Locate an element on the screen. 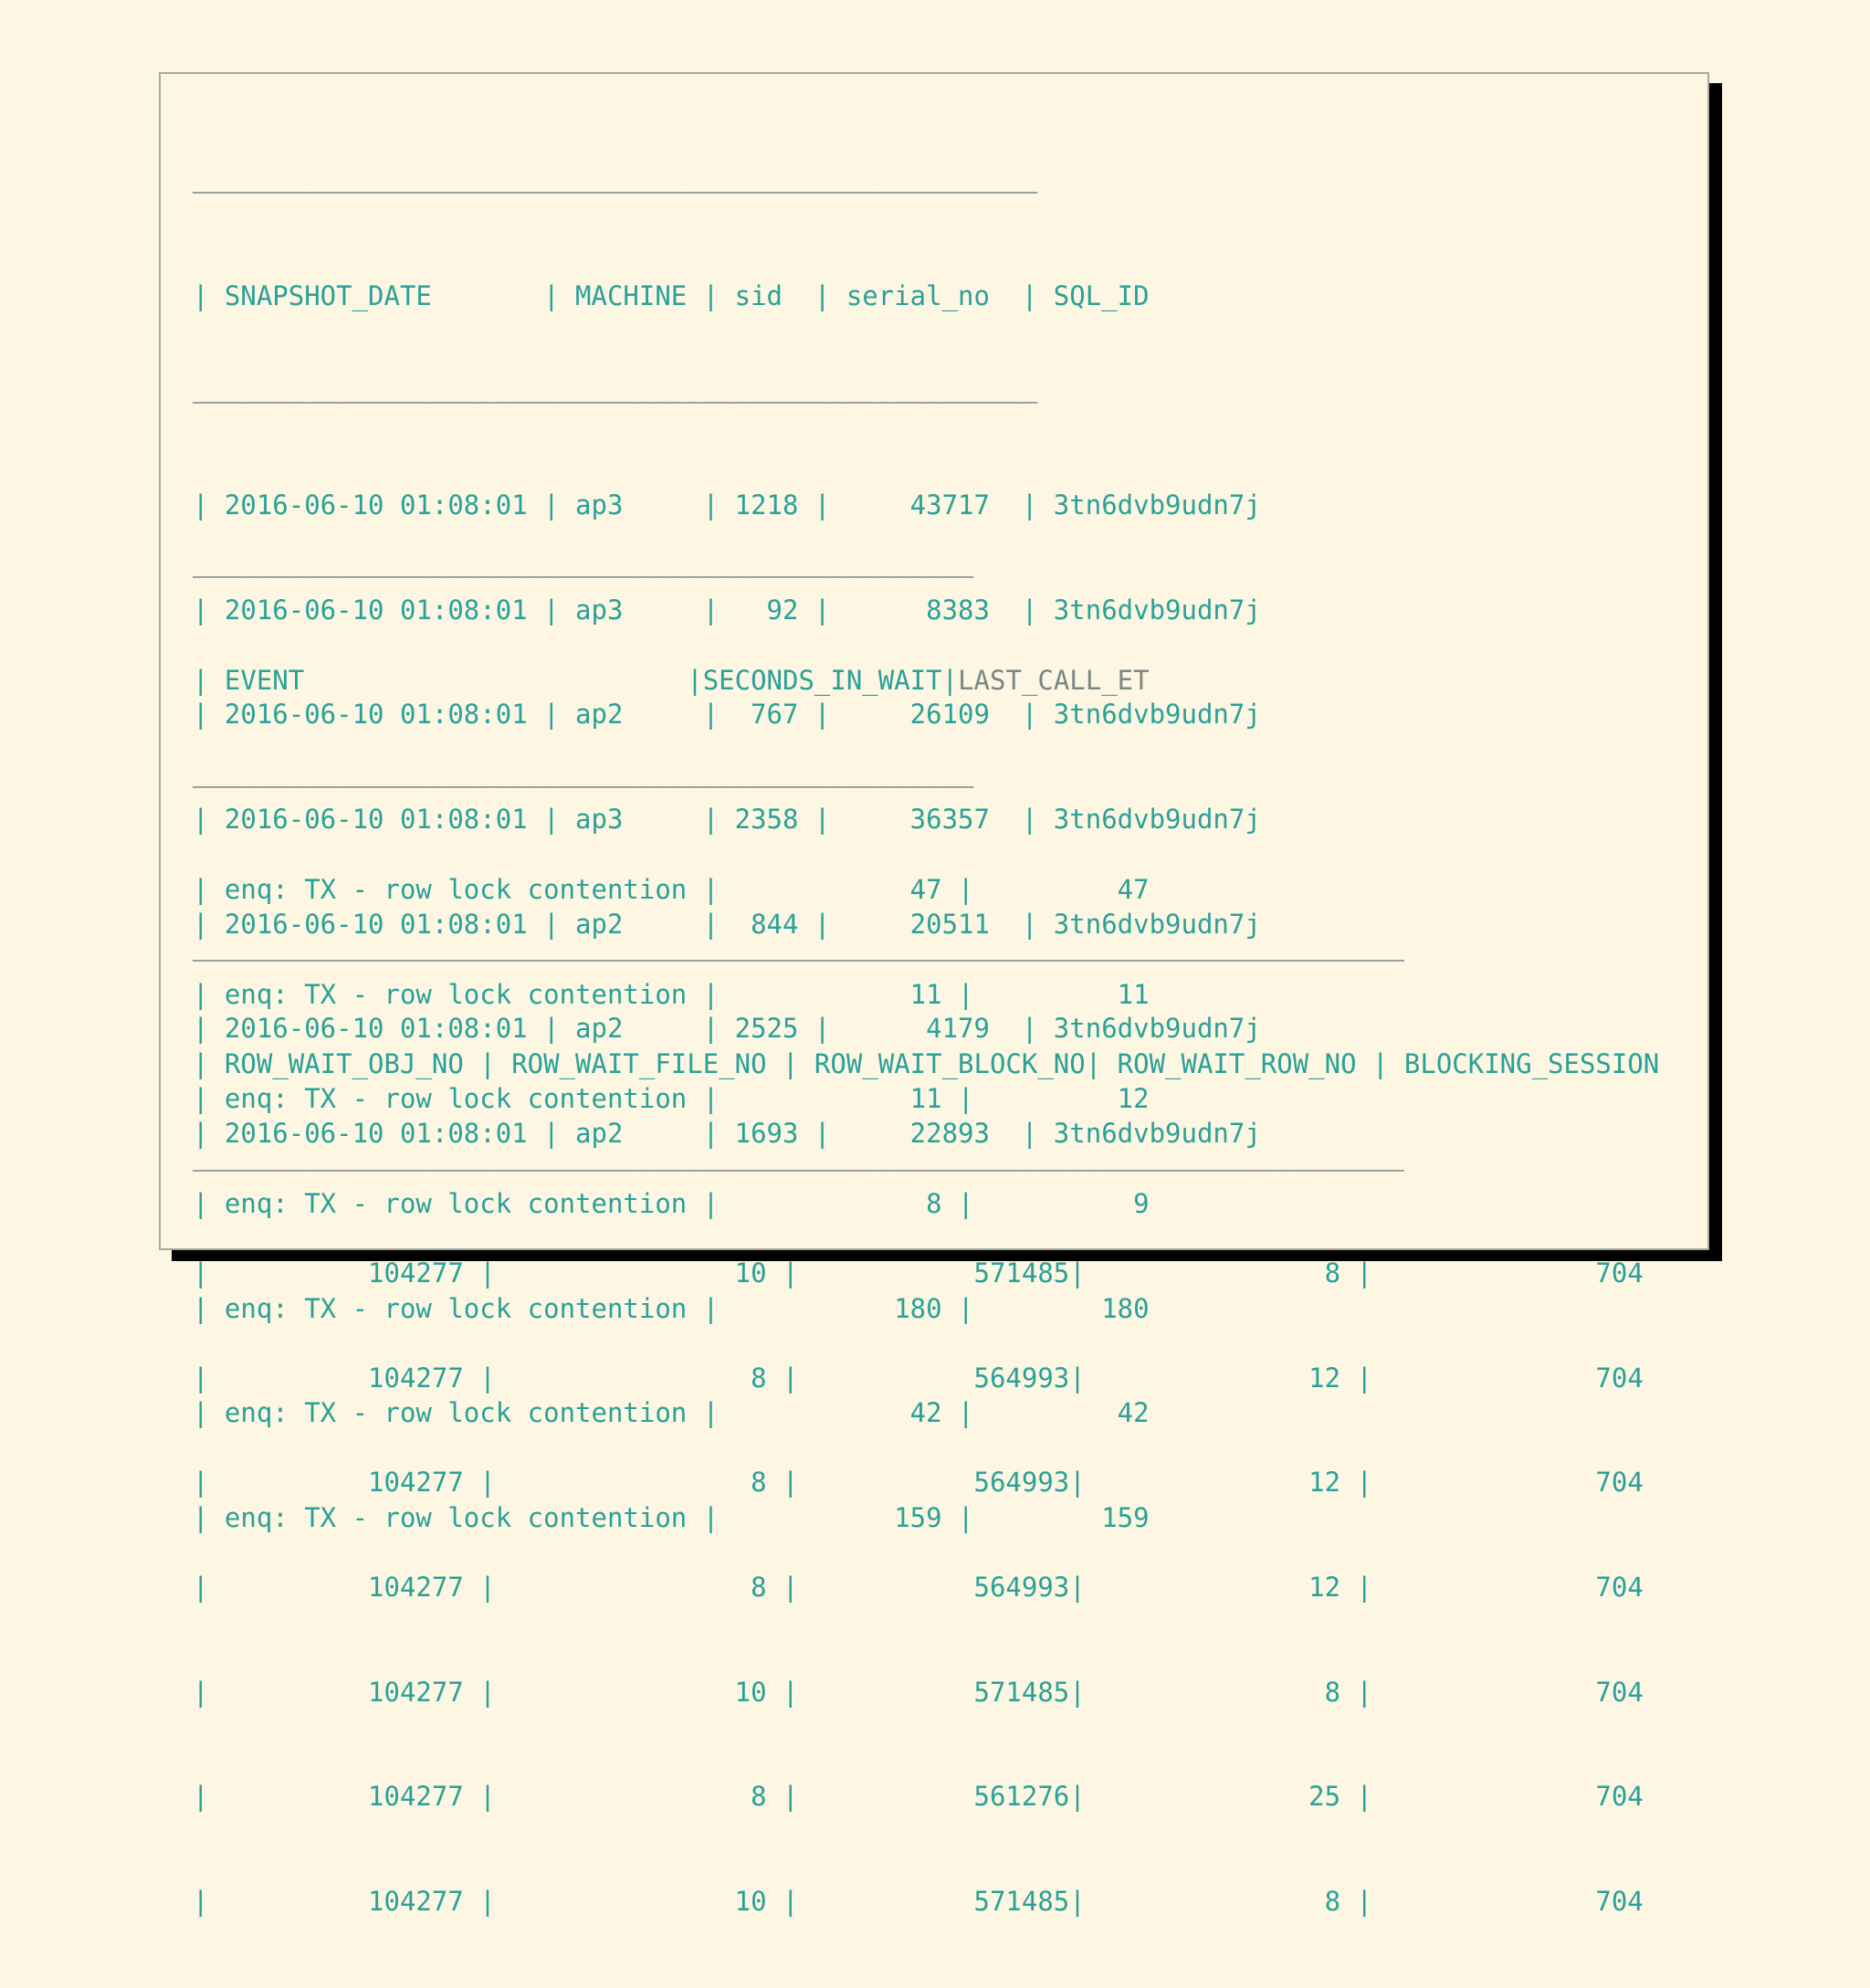 The width and height of the screenshot is (1870, 1988). table-header-main: | EVENT |SECONDS_IN_WAIT| is located at coordinates (576, 680).